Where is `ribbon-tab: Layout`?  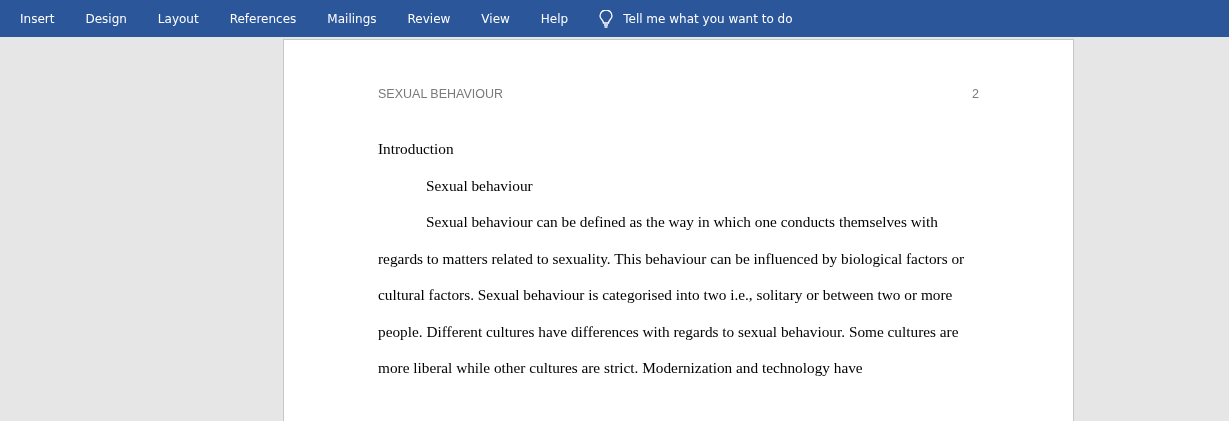
ribbon-tab: Layout is located at coordinates (178, 18).